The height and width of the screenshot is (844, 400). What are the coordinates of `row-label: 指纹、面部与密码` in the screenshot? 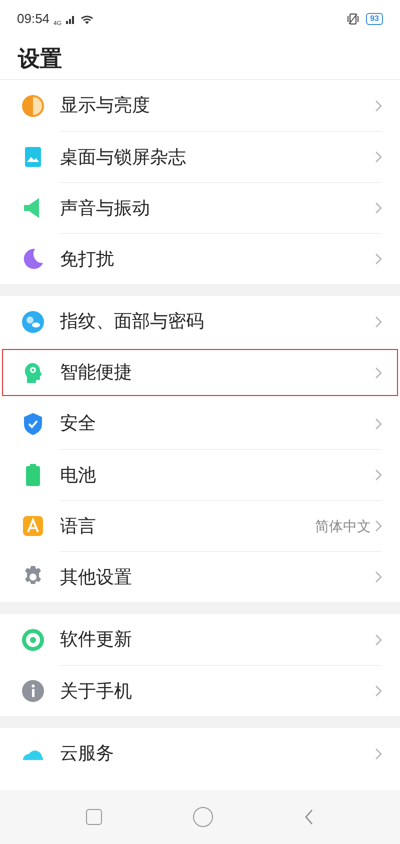 It's located at (132, 321).